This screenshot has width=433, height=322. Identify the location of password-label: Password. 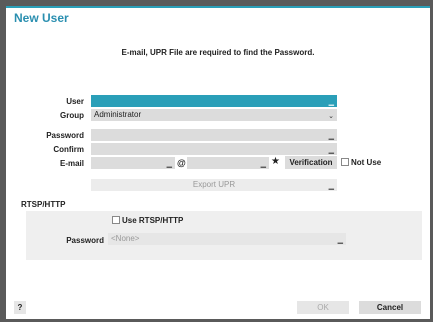
(65, 135).